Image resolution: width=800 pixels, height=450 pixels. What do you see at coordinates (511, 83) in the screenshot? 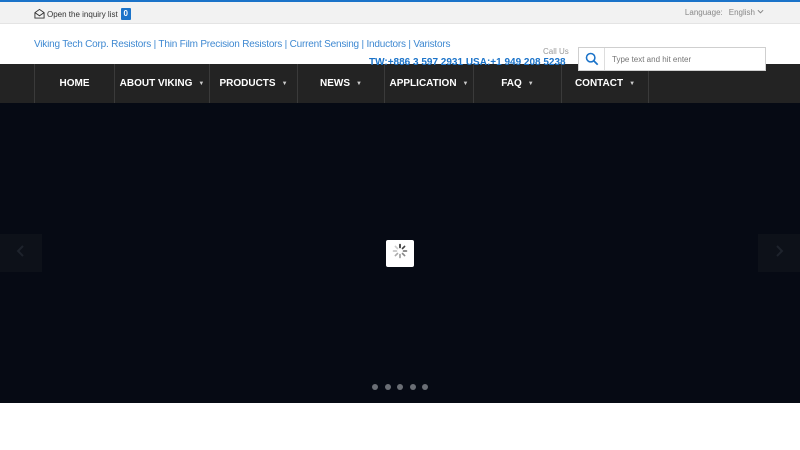
I see `nav-item-label: FAQ` at bounding box center [511, 83].